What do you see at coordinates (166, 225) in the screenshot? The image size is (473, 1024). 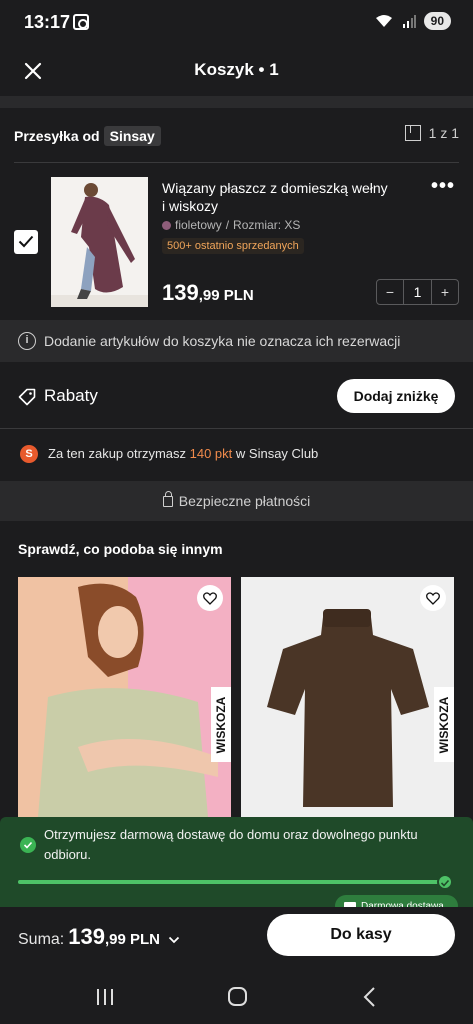 I see `color-swatch-icon` at bounding box center [166, 225].